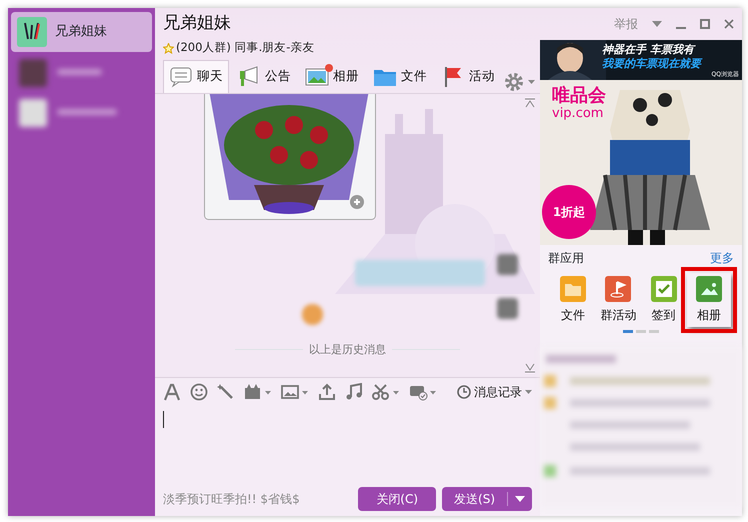 This screenshot has width=748, height=522. Describe the element at coordinates (528, 392) in the screenshot. I see `caret-icon` at that location.